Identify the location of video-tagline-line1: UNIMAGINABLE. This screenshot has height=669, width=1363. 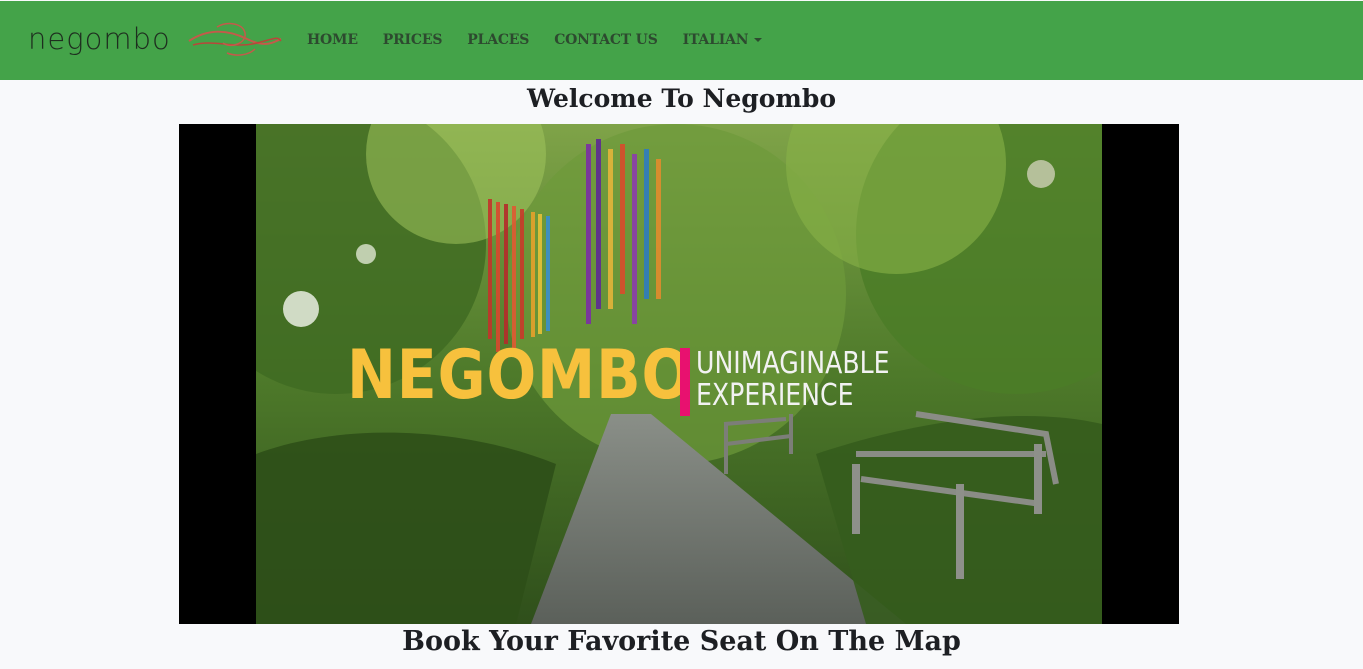
(793, 363).